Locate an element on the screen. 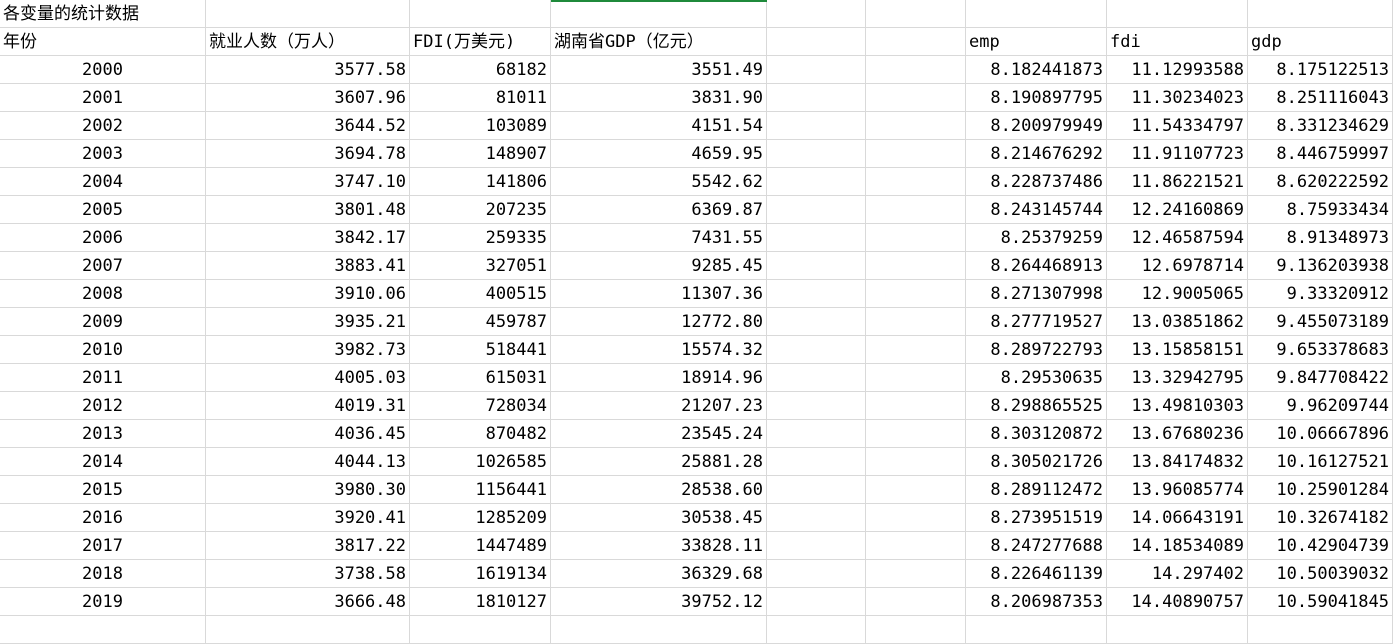 Image resolution: width=1393 pixels, height=644 pixels. data-cell: 3842.17 is located at coordinates (308, 238).